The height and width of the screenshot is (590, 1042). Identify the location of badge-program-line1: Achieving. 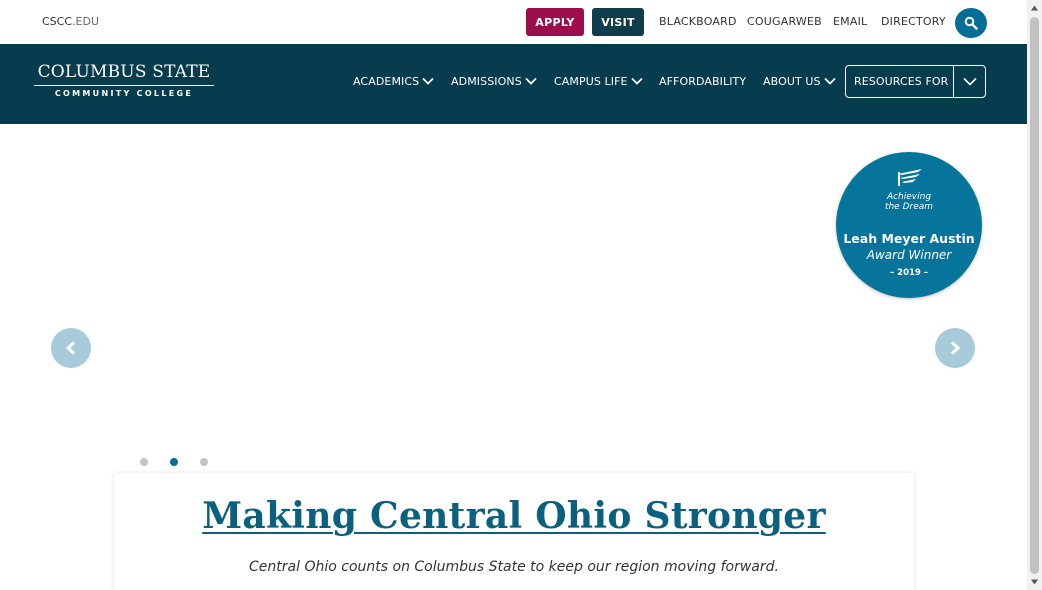
(909, 197).